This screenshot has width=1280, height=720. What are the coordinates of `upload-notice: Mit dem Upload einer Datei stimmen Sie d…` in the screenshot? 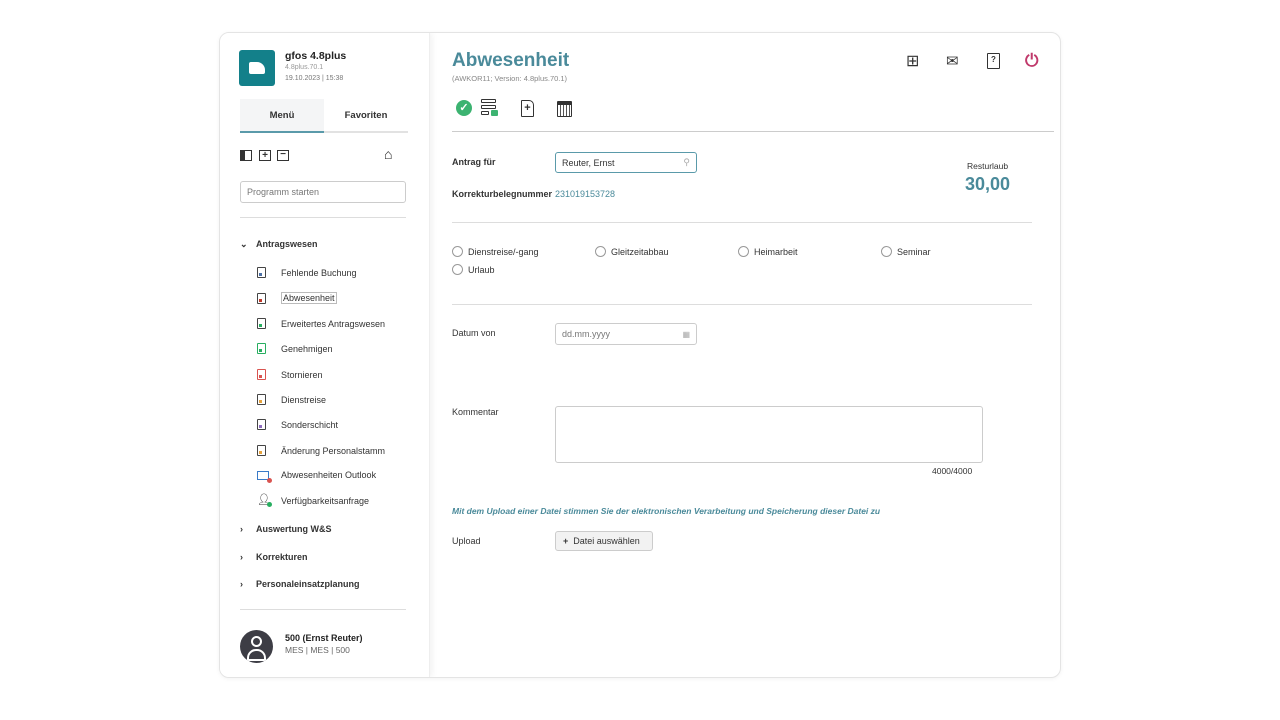 It's located at (666, 511).